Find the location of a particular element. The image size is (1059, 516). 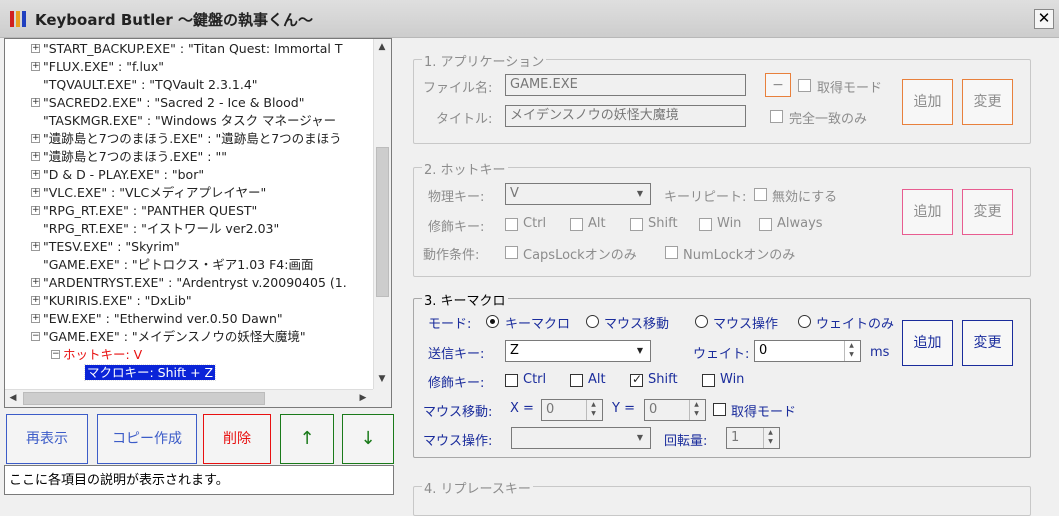

tree-item: "SACRED2.EXE" : "Sacred 2 - Ice & Blood" is located at coordinates (173, 103).